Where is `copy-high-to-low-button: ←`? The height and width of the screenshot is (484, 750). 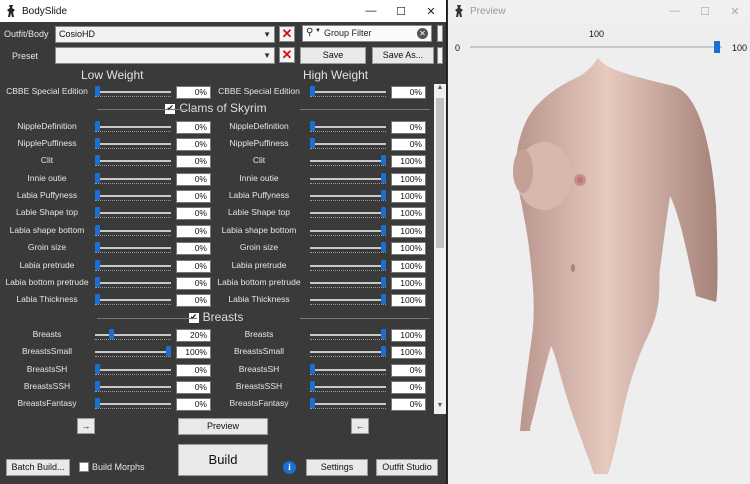 copy-high-to-low-button: ← is located at coordinates (360, 426).